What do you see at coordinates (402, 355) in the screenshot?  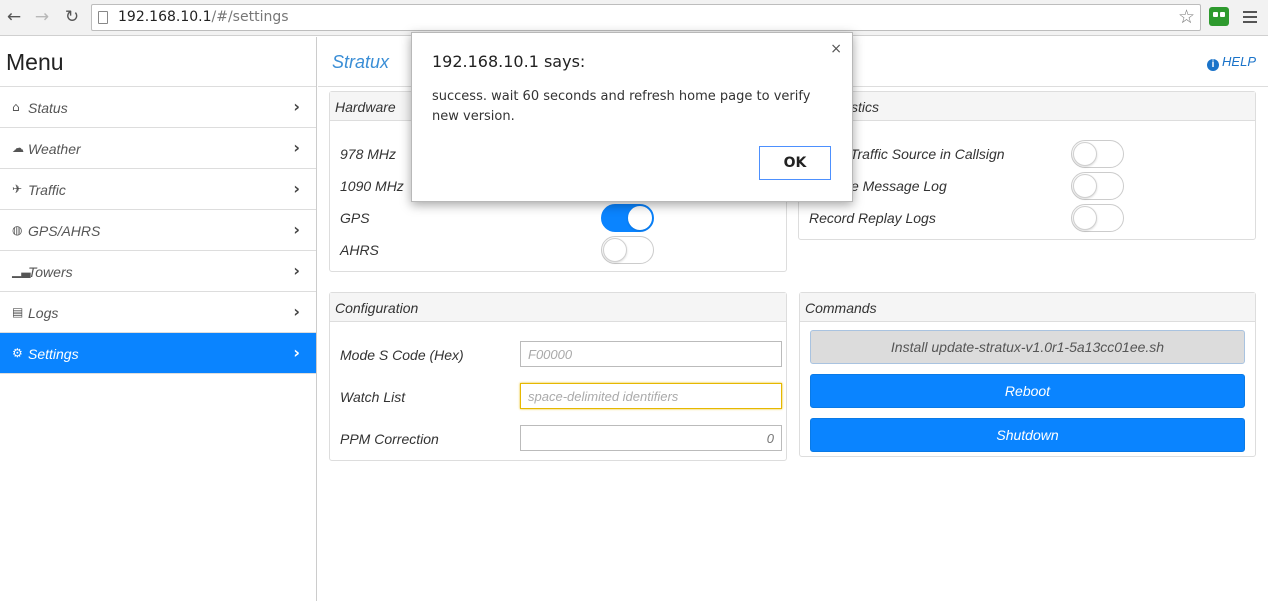 I see `mode-s-label: Mode S Code (Hex)` at bounding box center [402, 355].